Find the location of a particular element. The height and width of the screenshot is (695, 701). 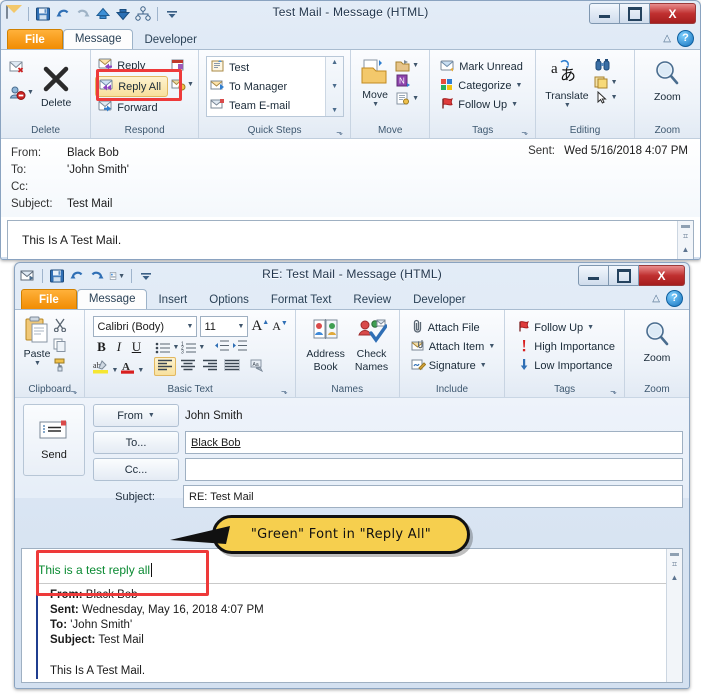

maximize-button is located at coordinates (635, 13).